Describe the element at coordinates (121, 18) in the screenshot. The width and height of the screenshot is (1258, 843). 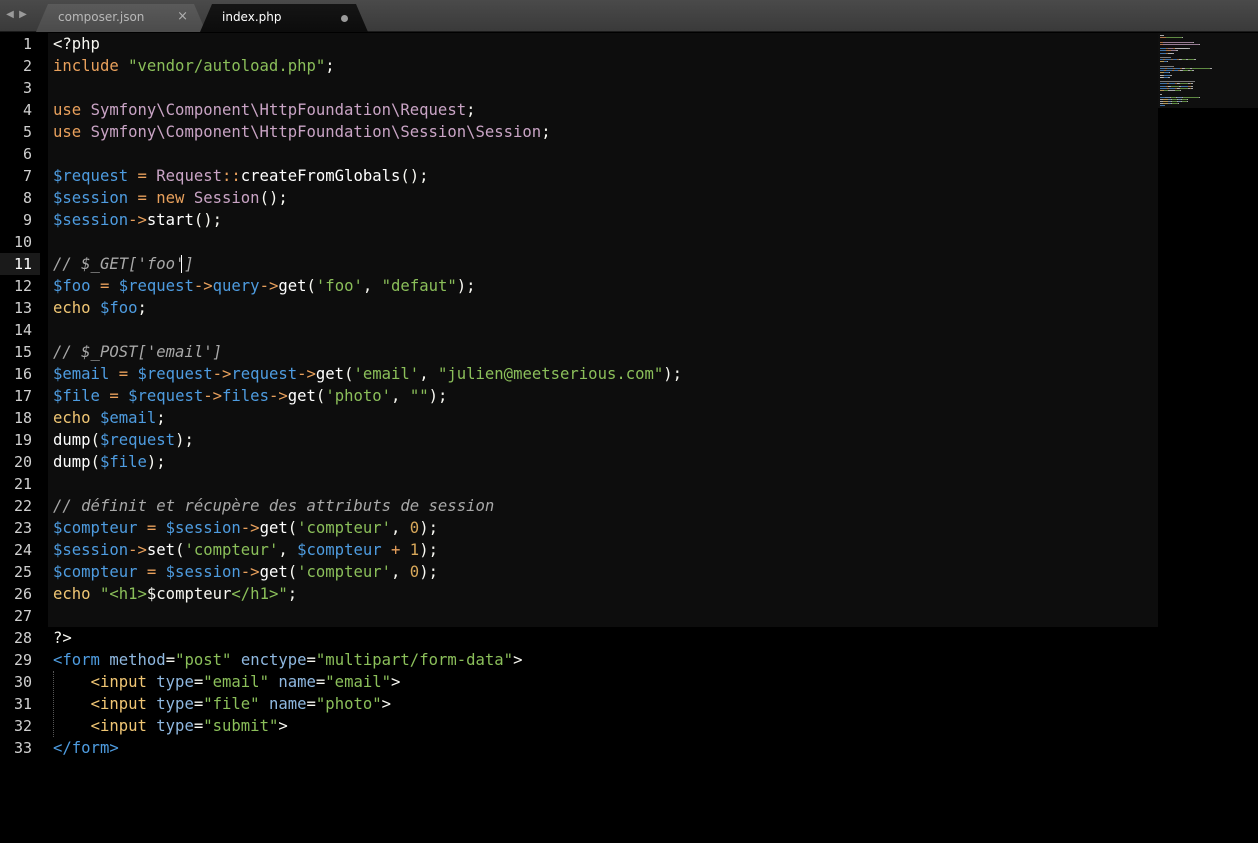
I see `tab-composer-json: composer.json ×` at that location.